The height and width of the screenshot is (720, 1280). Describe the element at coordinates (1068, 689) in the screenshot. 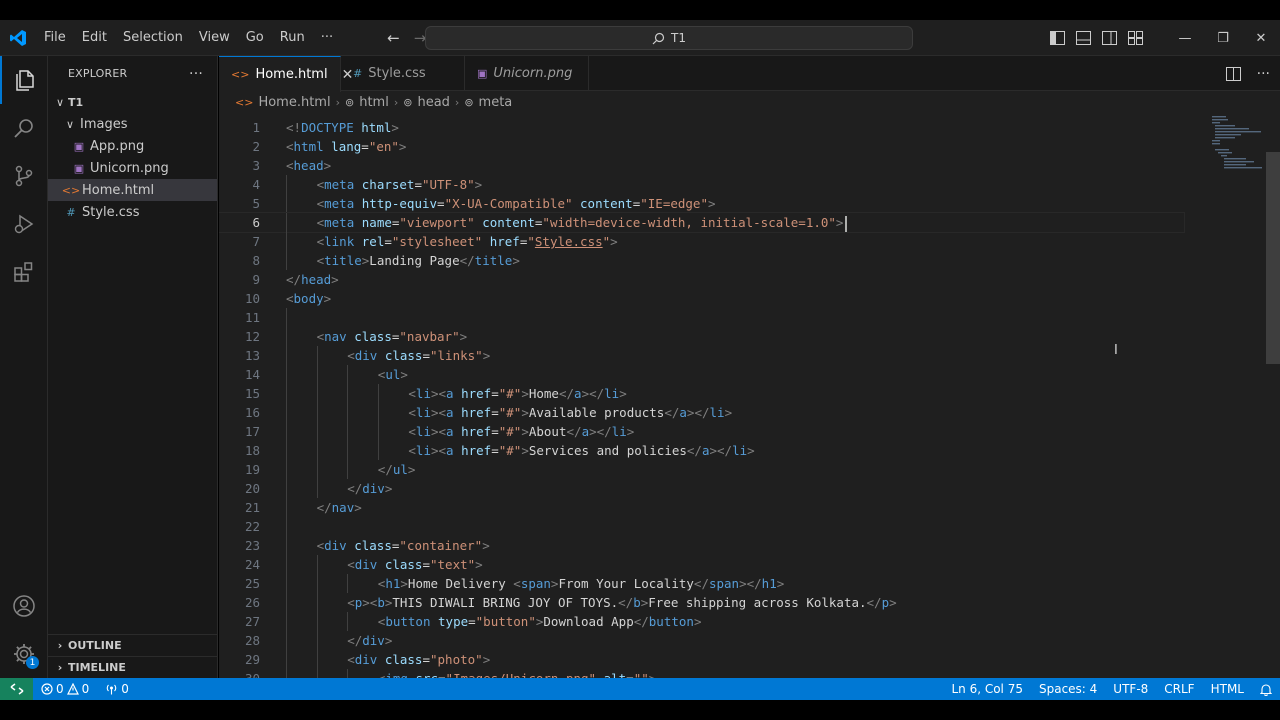

I see `indentation: Spaces: 4` at that location.